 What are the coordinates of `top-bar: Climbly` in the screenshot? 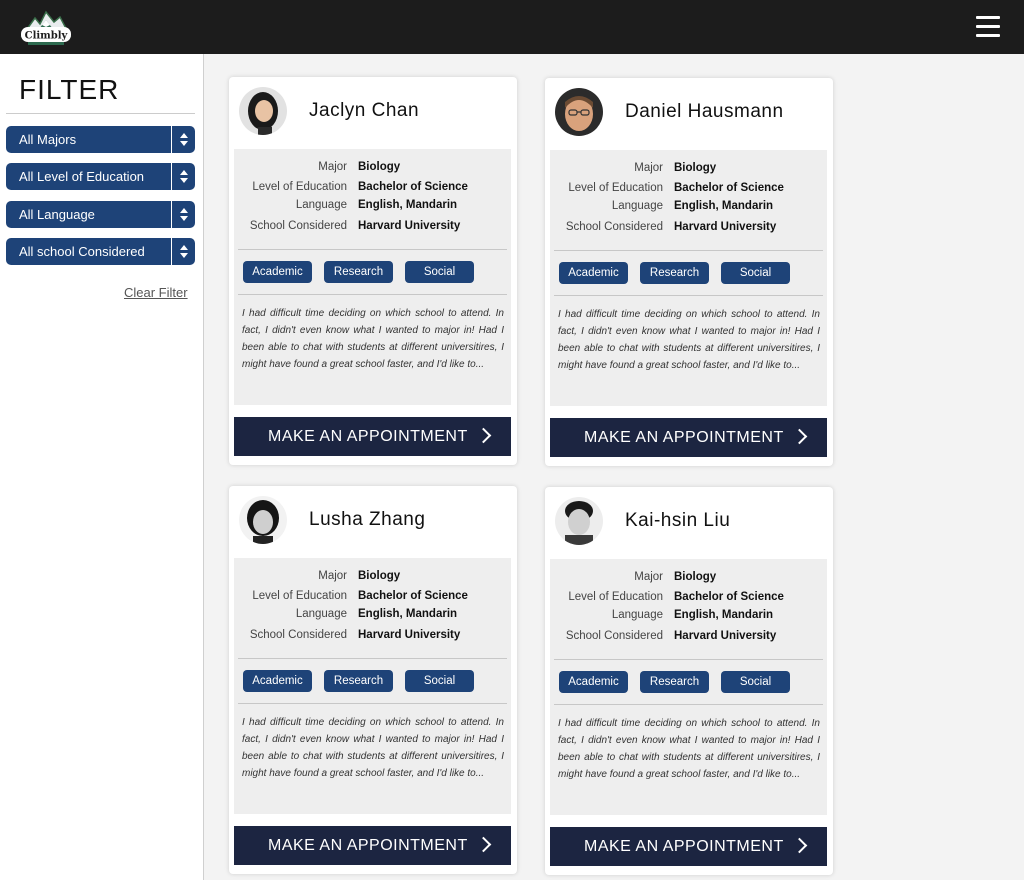 It's located at (512, 27).